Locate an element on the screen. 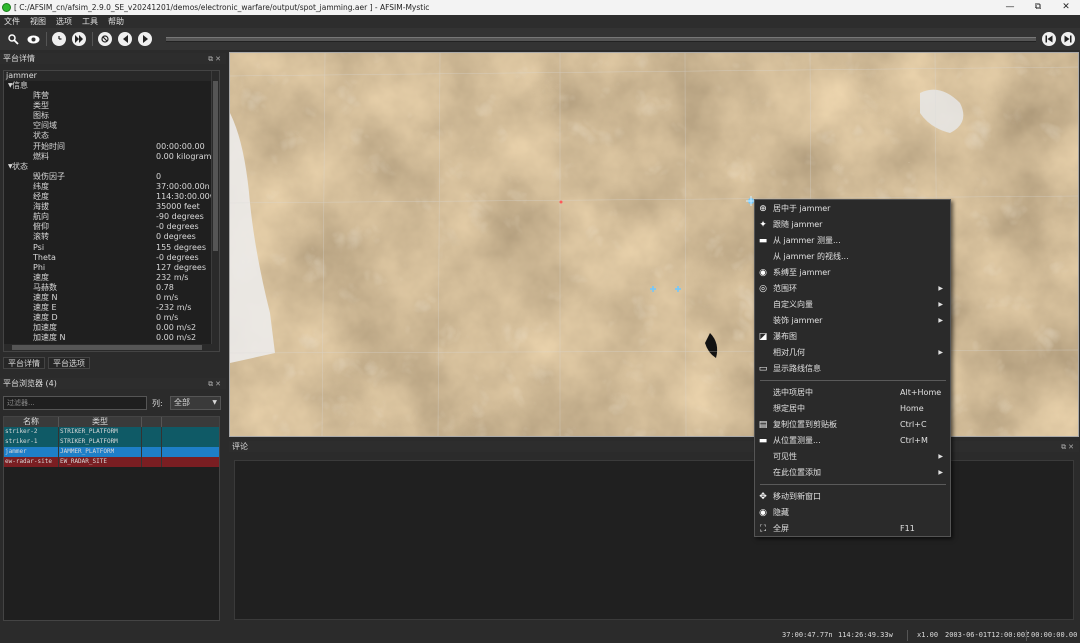 This screenshot has height=643, width=1080. tab-platform-options: 平台选项 is located at coordinates (69, 363).